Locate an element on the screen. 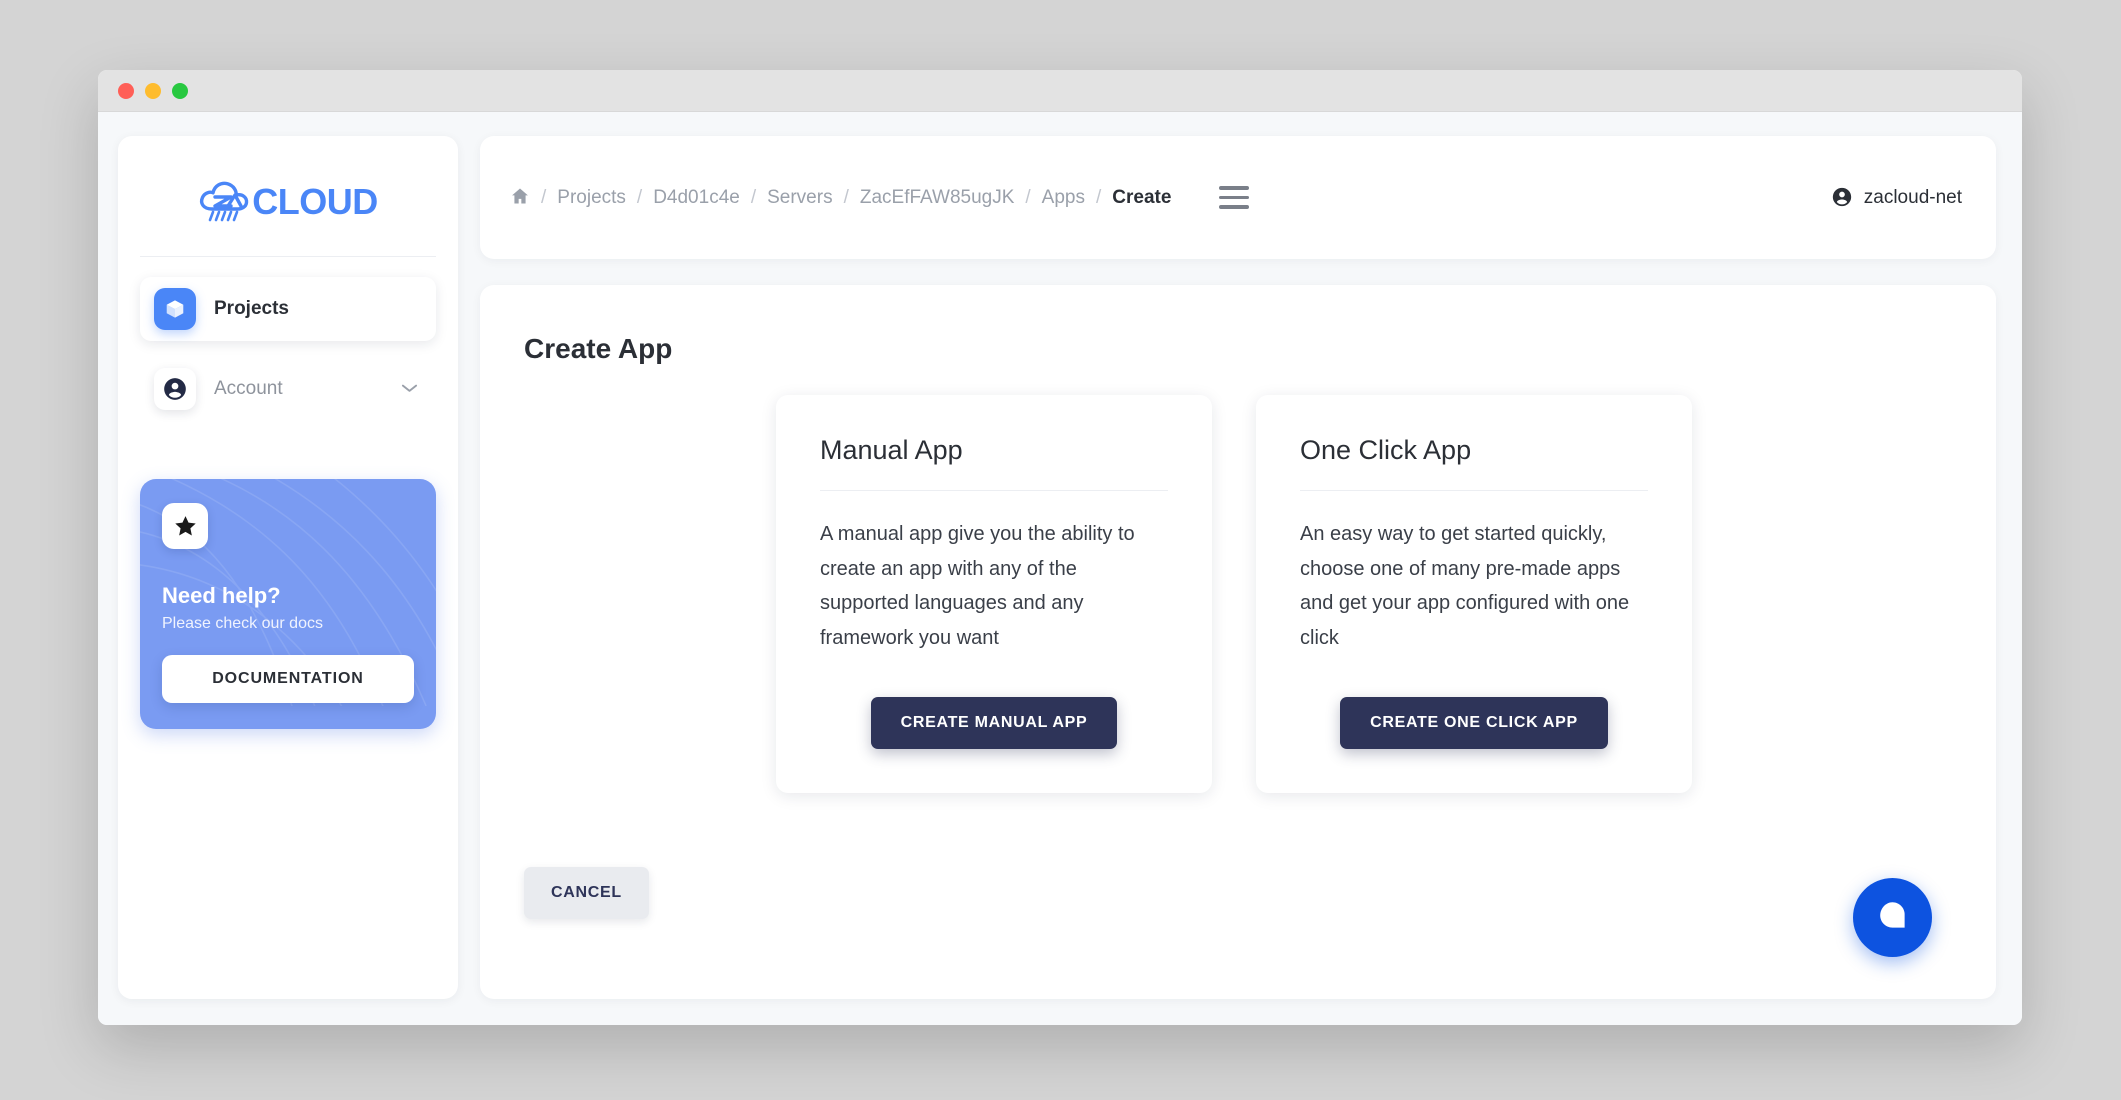  breadcrumb-home-link is located at coordinates (520, 197).